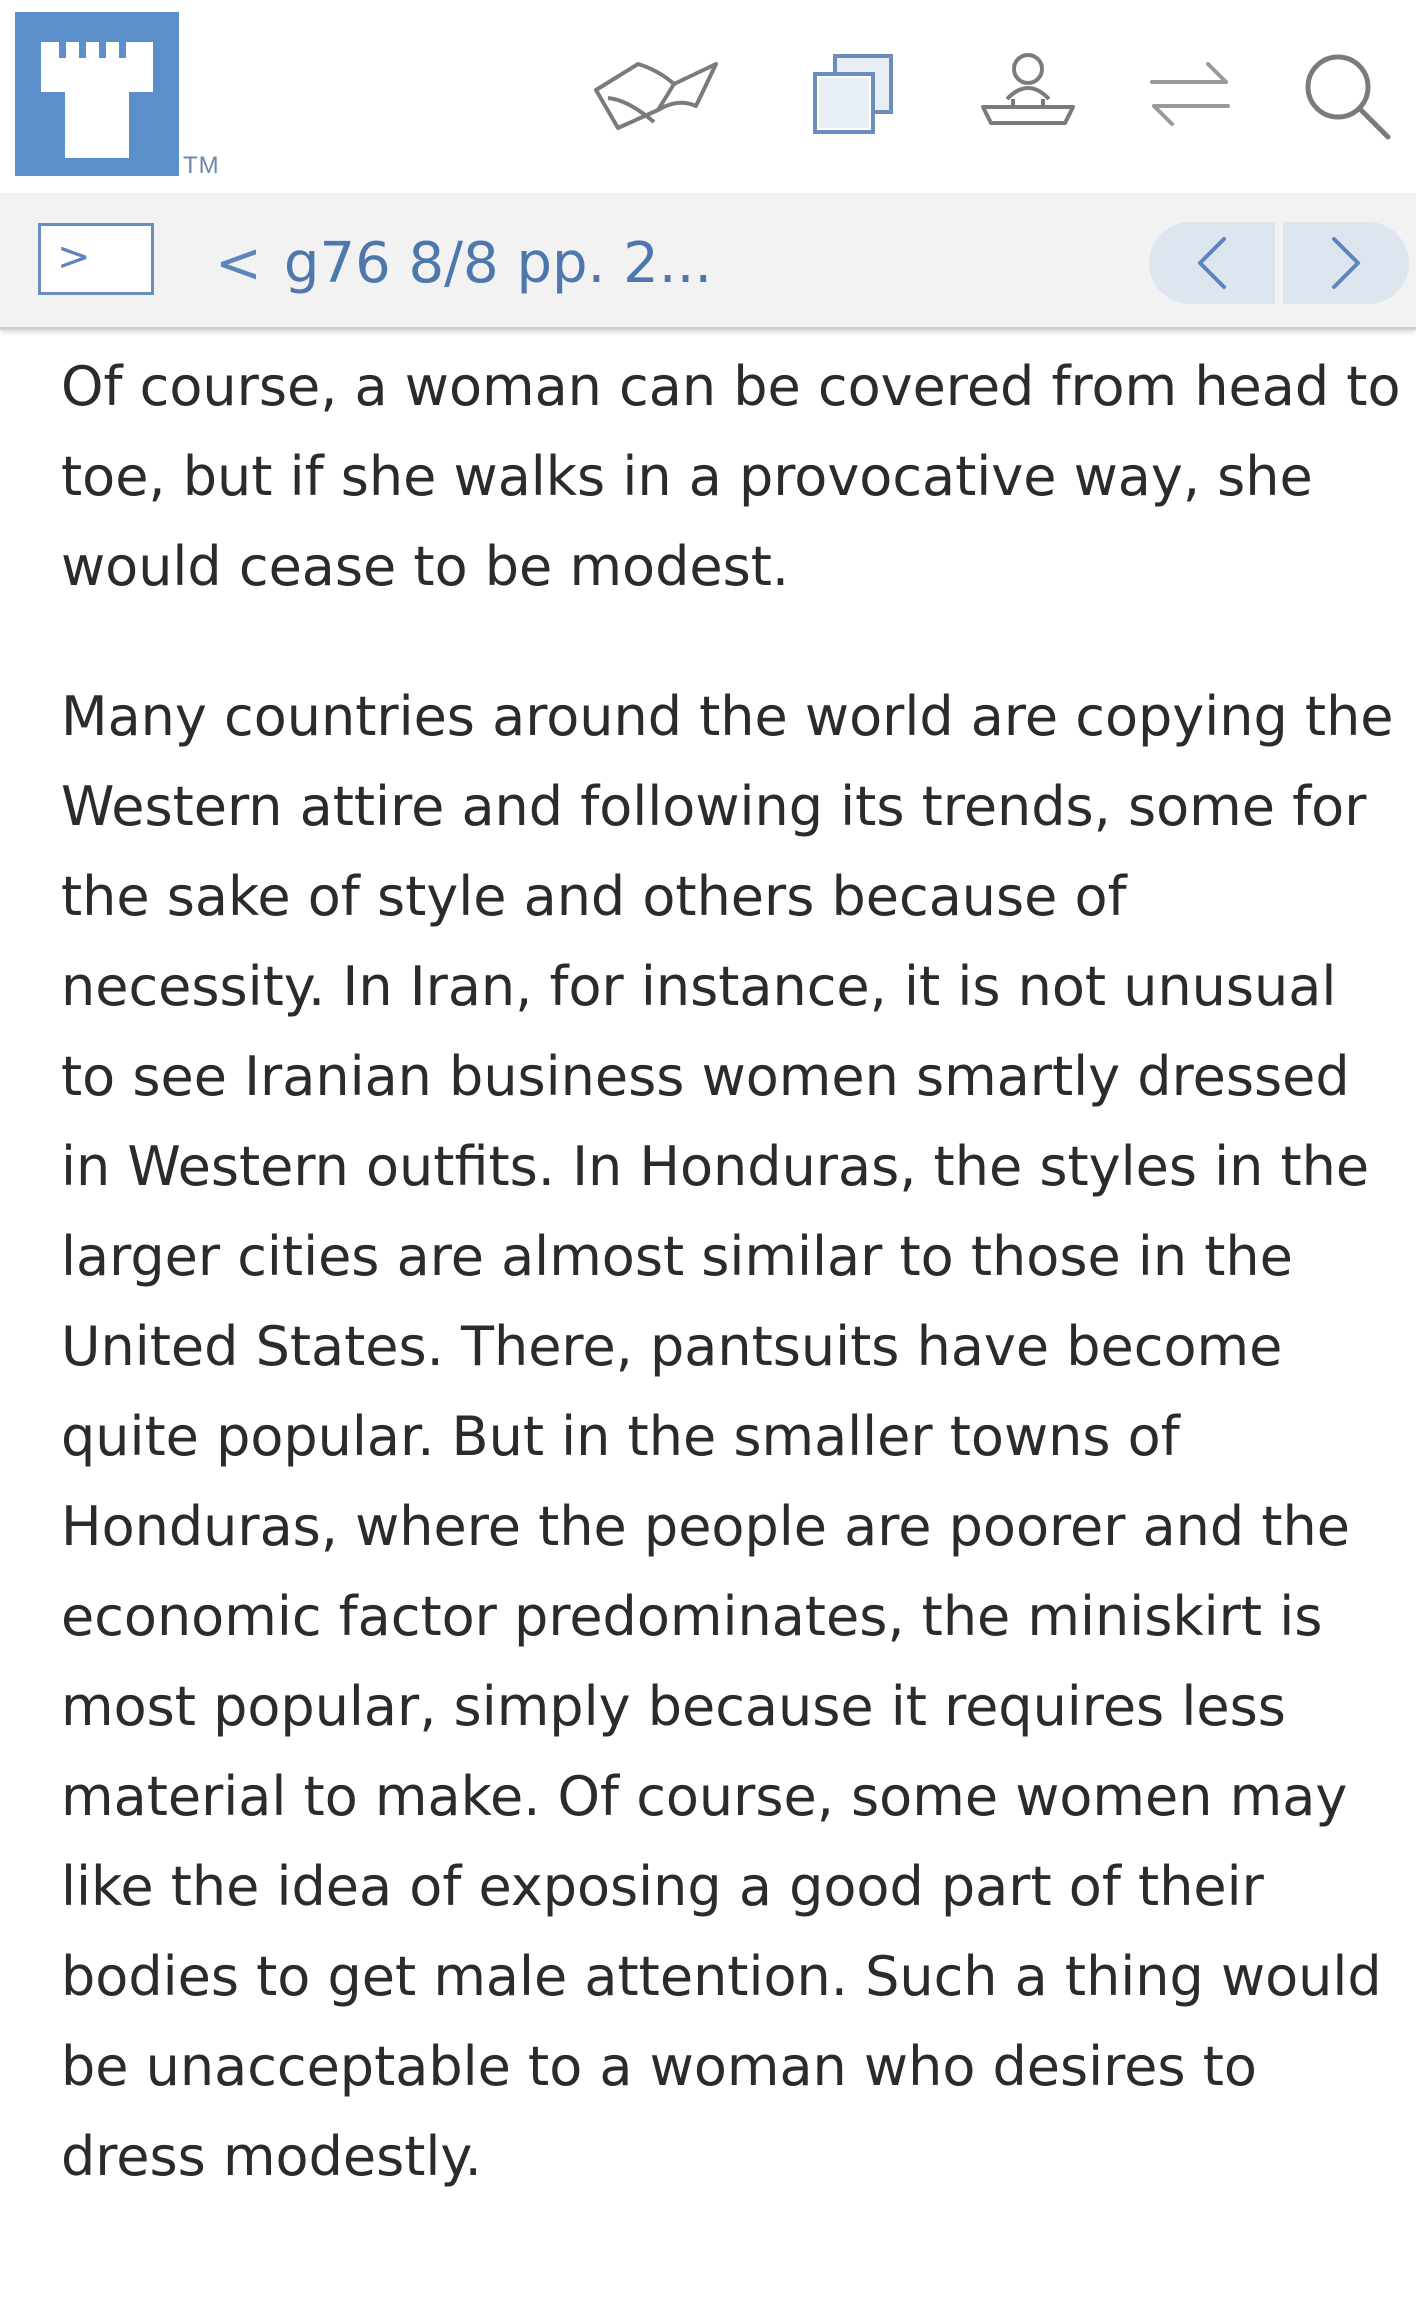  Describe the element at coordinates (658, 95) in the screenshot. I see `book-icon` at that location.